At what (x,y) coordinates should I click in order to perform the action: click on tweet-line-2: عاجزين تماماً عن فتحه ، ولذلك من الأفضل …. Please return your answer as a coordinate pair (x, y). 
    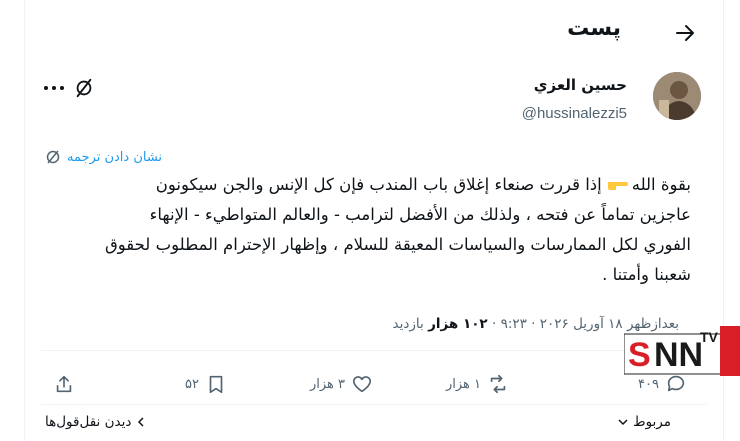
    Looking at the image, I should click on (420, 214).